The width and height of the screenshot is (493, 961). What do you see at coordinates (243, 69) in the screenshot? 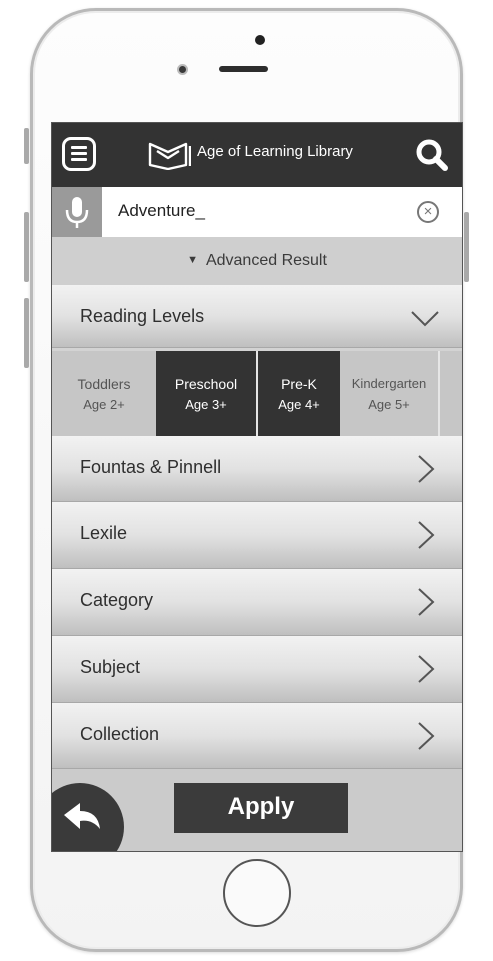
I see `earpiece-speaker` at bounding box center [243, 69].